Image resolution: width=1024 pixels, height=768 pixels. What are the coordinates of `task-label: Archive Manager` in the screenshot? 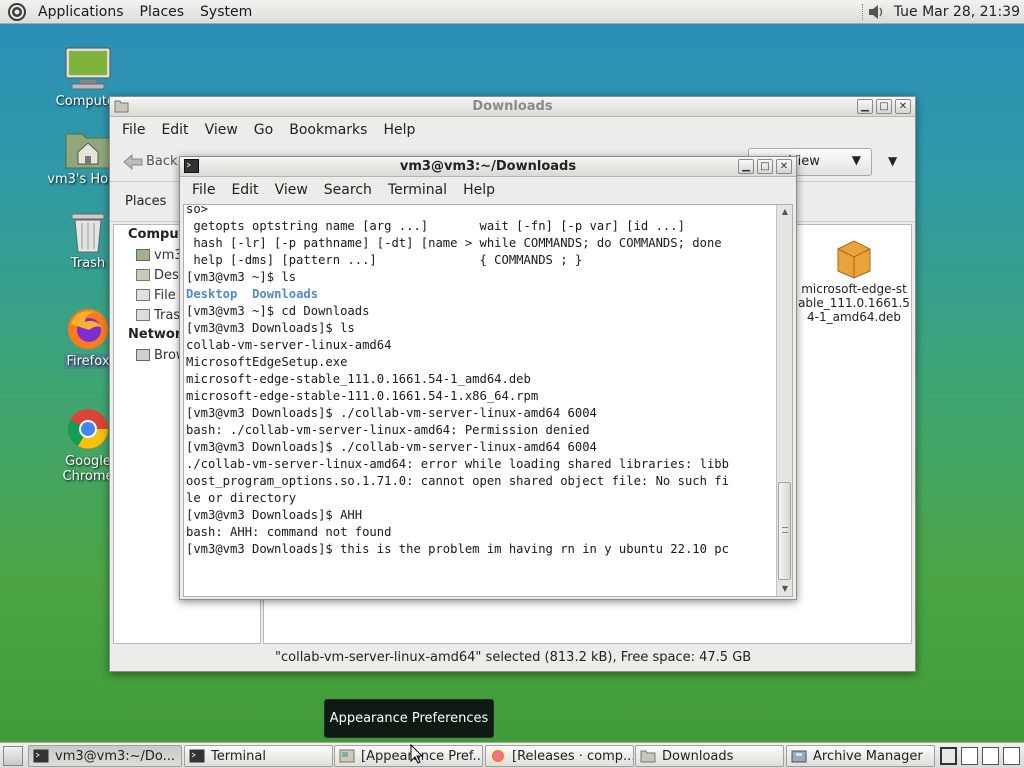 It's located at (868, 756).